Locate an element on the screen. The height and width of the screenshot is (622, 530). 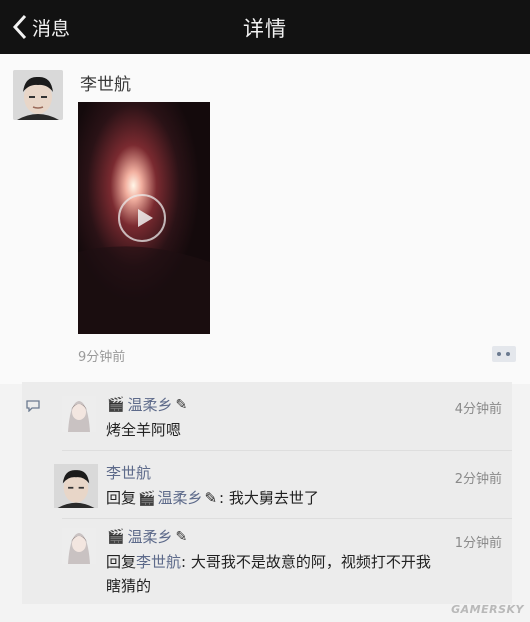
watermark: GAMERSKY is located at coordinates (487, 609).